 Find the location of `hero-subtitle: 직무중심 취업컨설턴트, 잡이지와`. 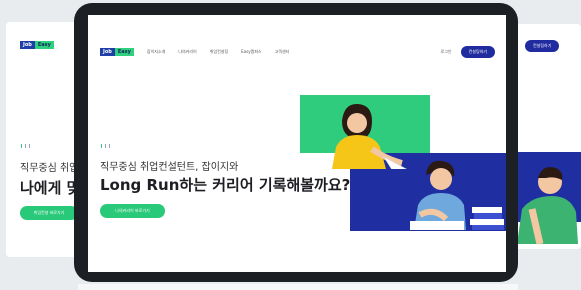

hero-subtitle: 직무중심 취업컨설턴트, 잡이지와 is located at coordinates (169, 167).